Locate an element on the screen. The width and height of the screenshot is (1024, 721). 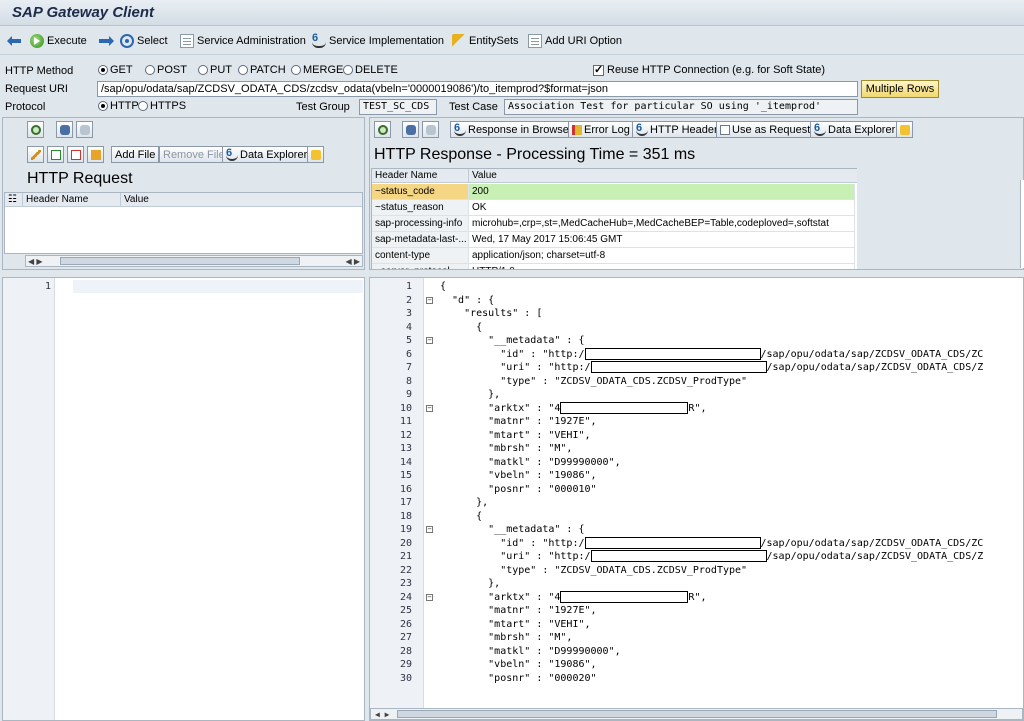
search-button is located at coordinates (64, 129).